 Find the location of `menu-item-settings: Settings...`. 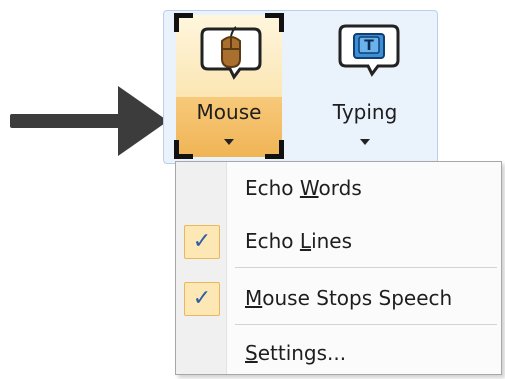

menu-item-settings: Settings... is located at coordinates (338, 354).